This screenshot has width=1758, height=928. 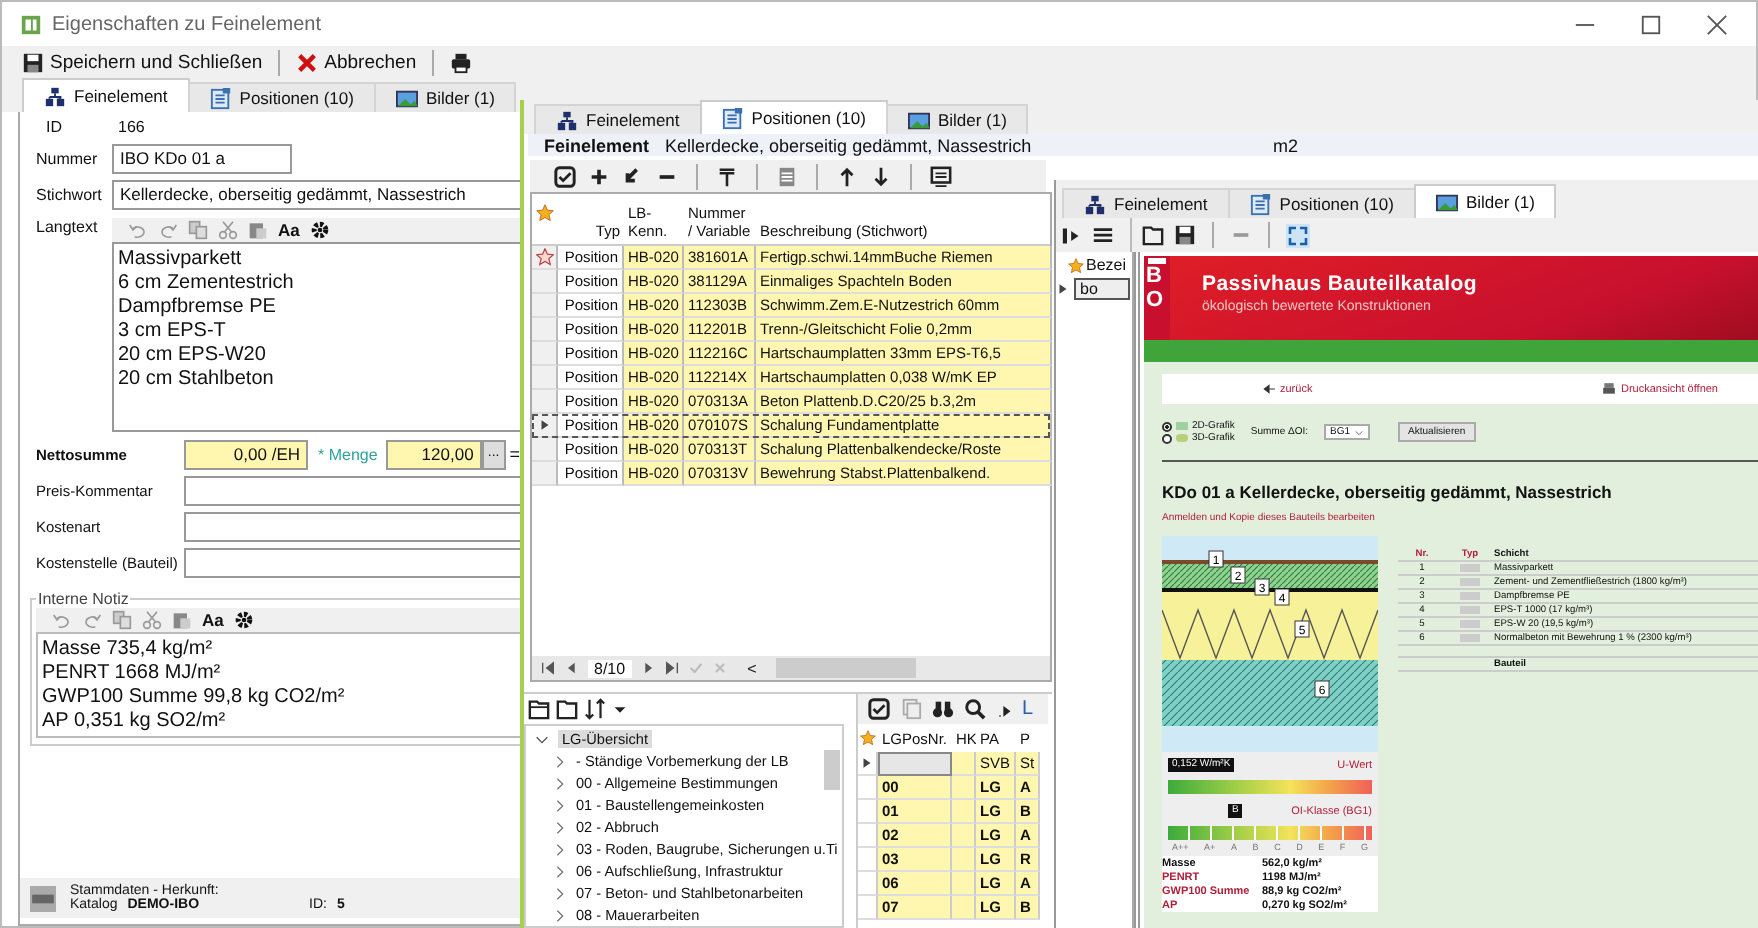 What do you see at coordinates (941, 176) in the screenshot?
I see `monitor-icon` at bounding box center [941, 176].